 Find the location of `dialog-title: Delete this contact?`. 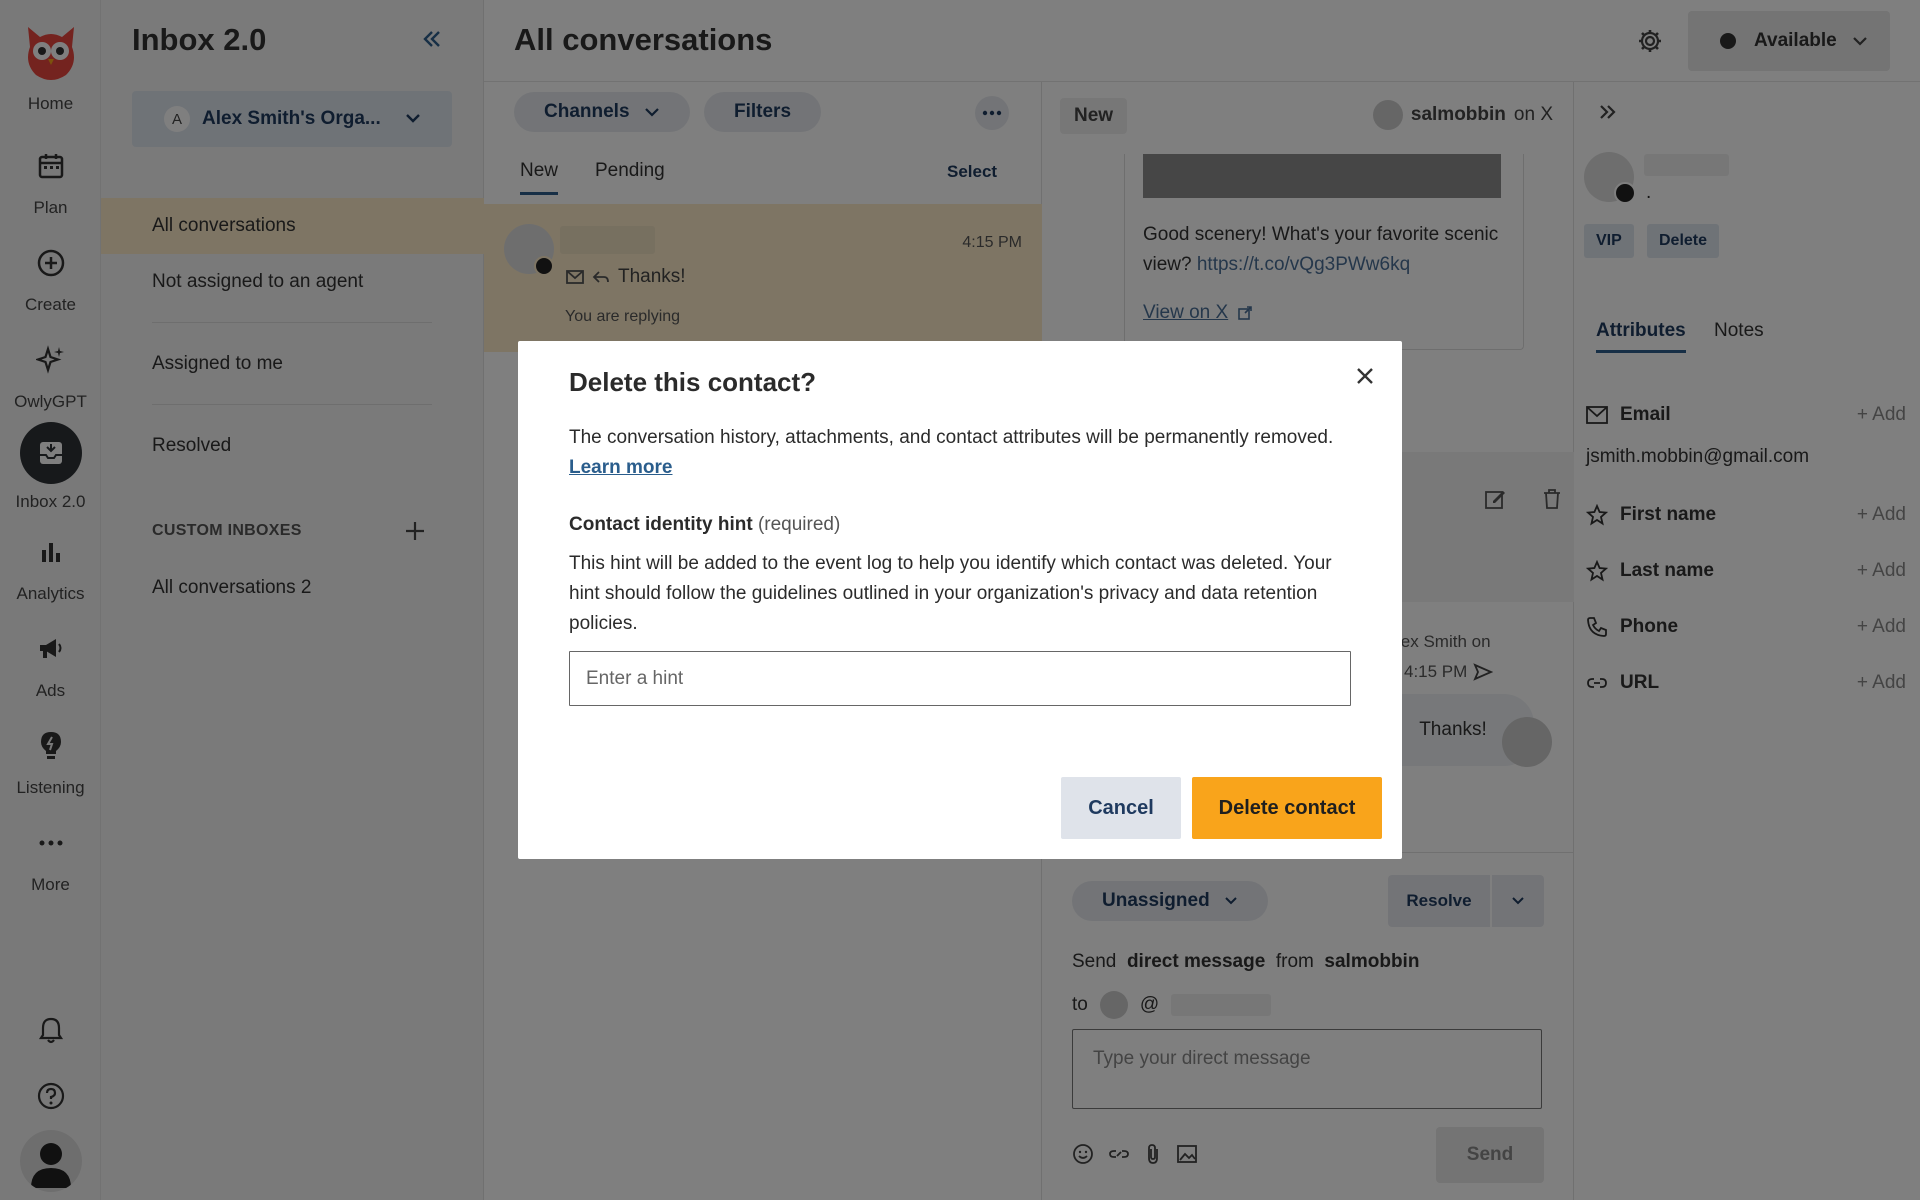

dialog-title: Delete this contact? is located at coordinates (693, 382).